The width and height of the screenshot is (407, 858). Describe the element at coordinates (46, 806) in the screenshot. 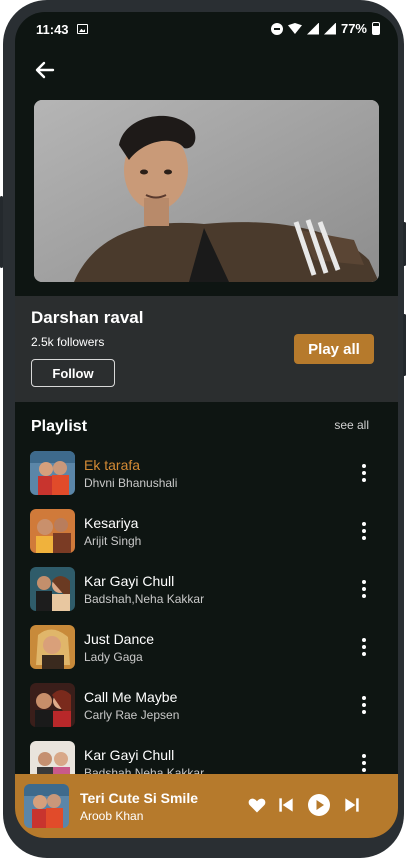

I see `now-playing-thumbnail` at that location.